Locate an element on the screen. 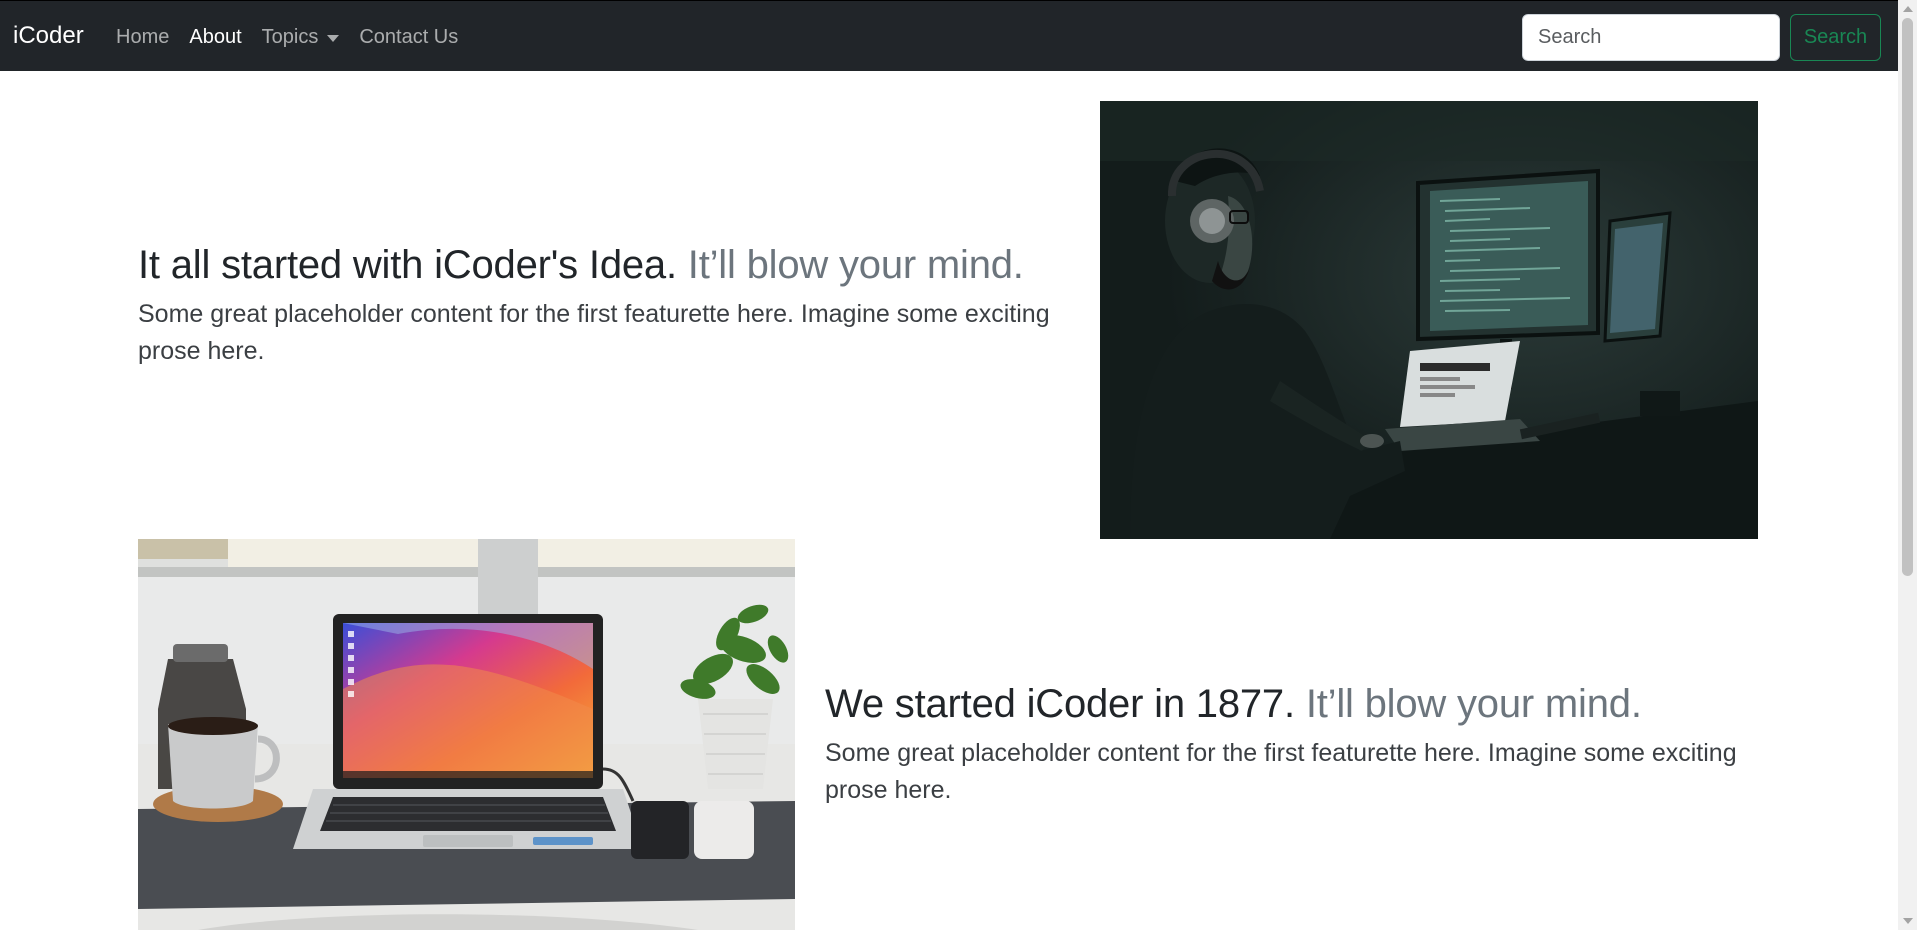  scroll-down-arrow-icon is located at coordinates (1908, 921).